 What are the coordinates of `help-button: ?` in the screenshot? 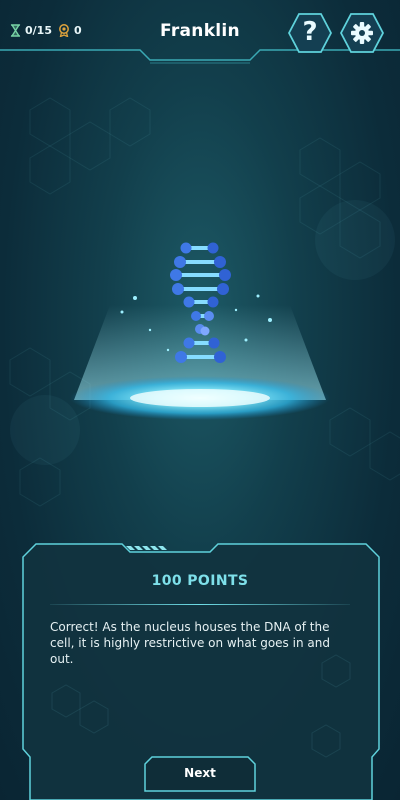 It's located at (310, 33).